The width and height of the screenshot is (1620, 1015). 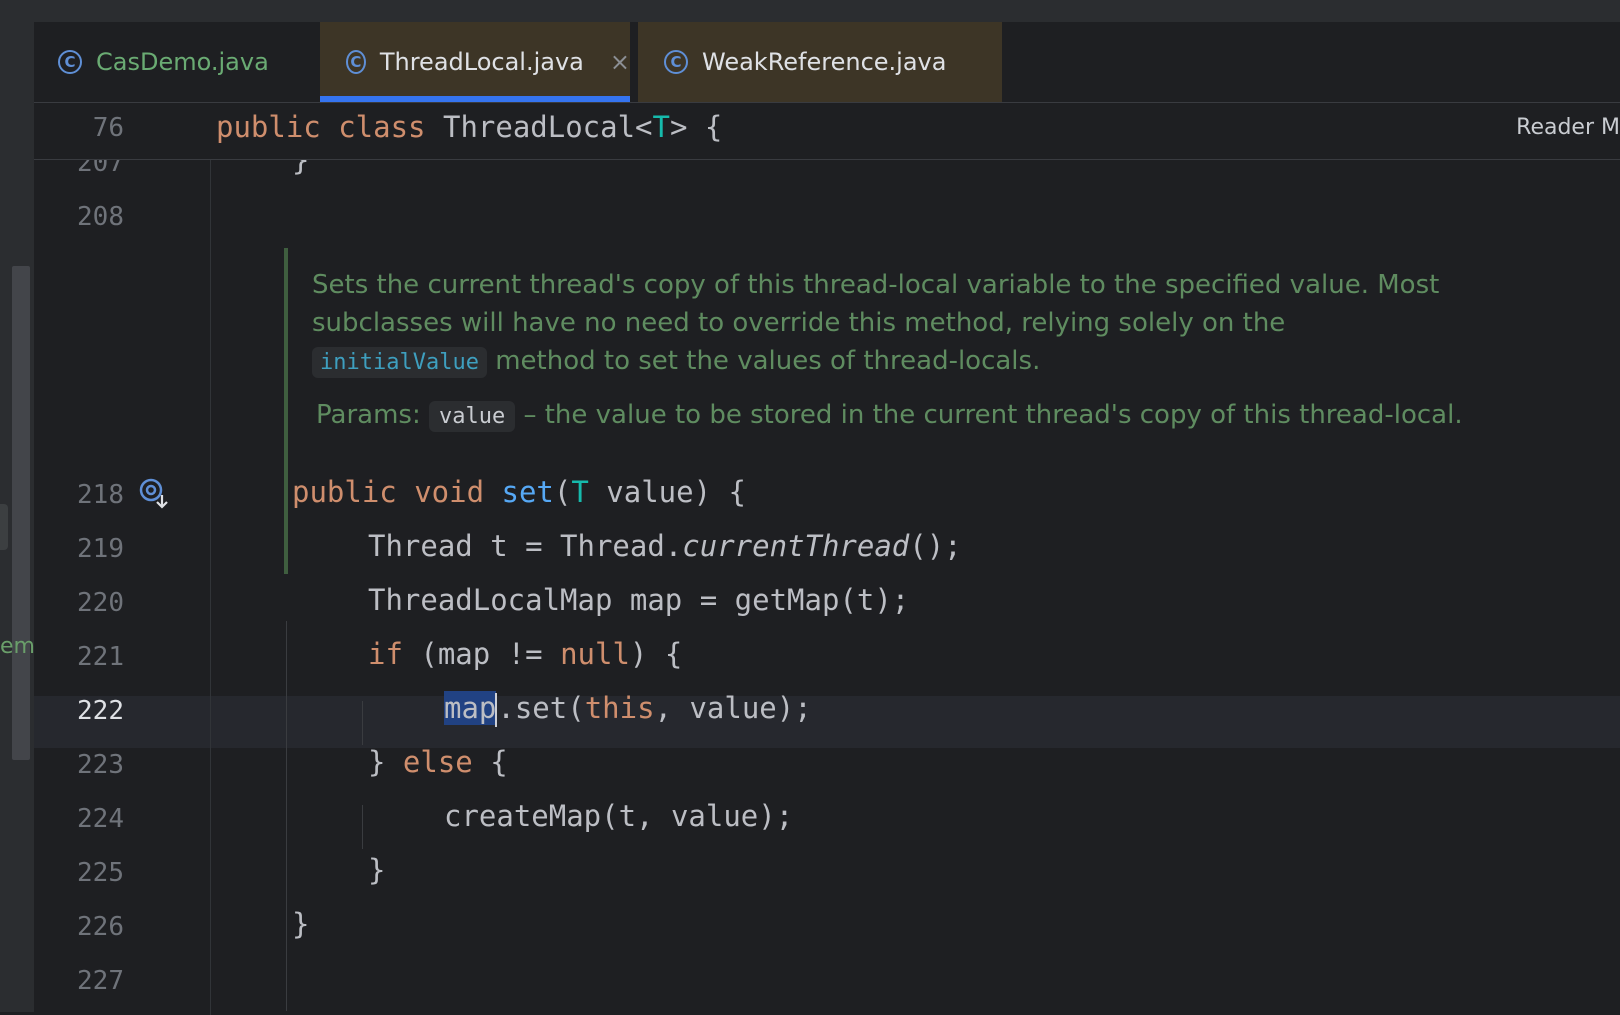 I want to click on line-number-current: 222, so click(x=100, y=711).